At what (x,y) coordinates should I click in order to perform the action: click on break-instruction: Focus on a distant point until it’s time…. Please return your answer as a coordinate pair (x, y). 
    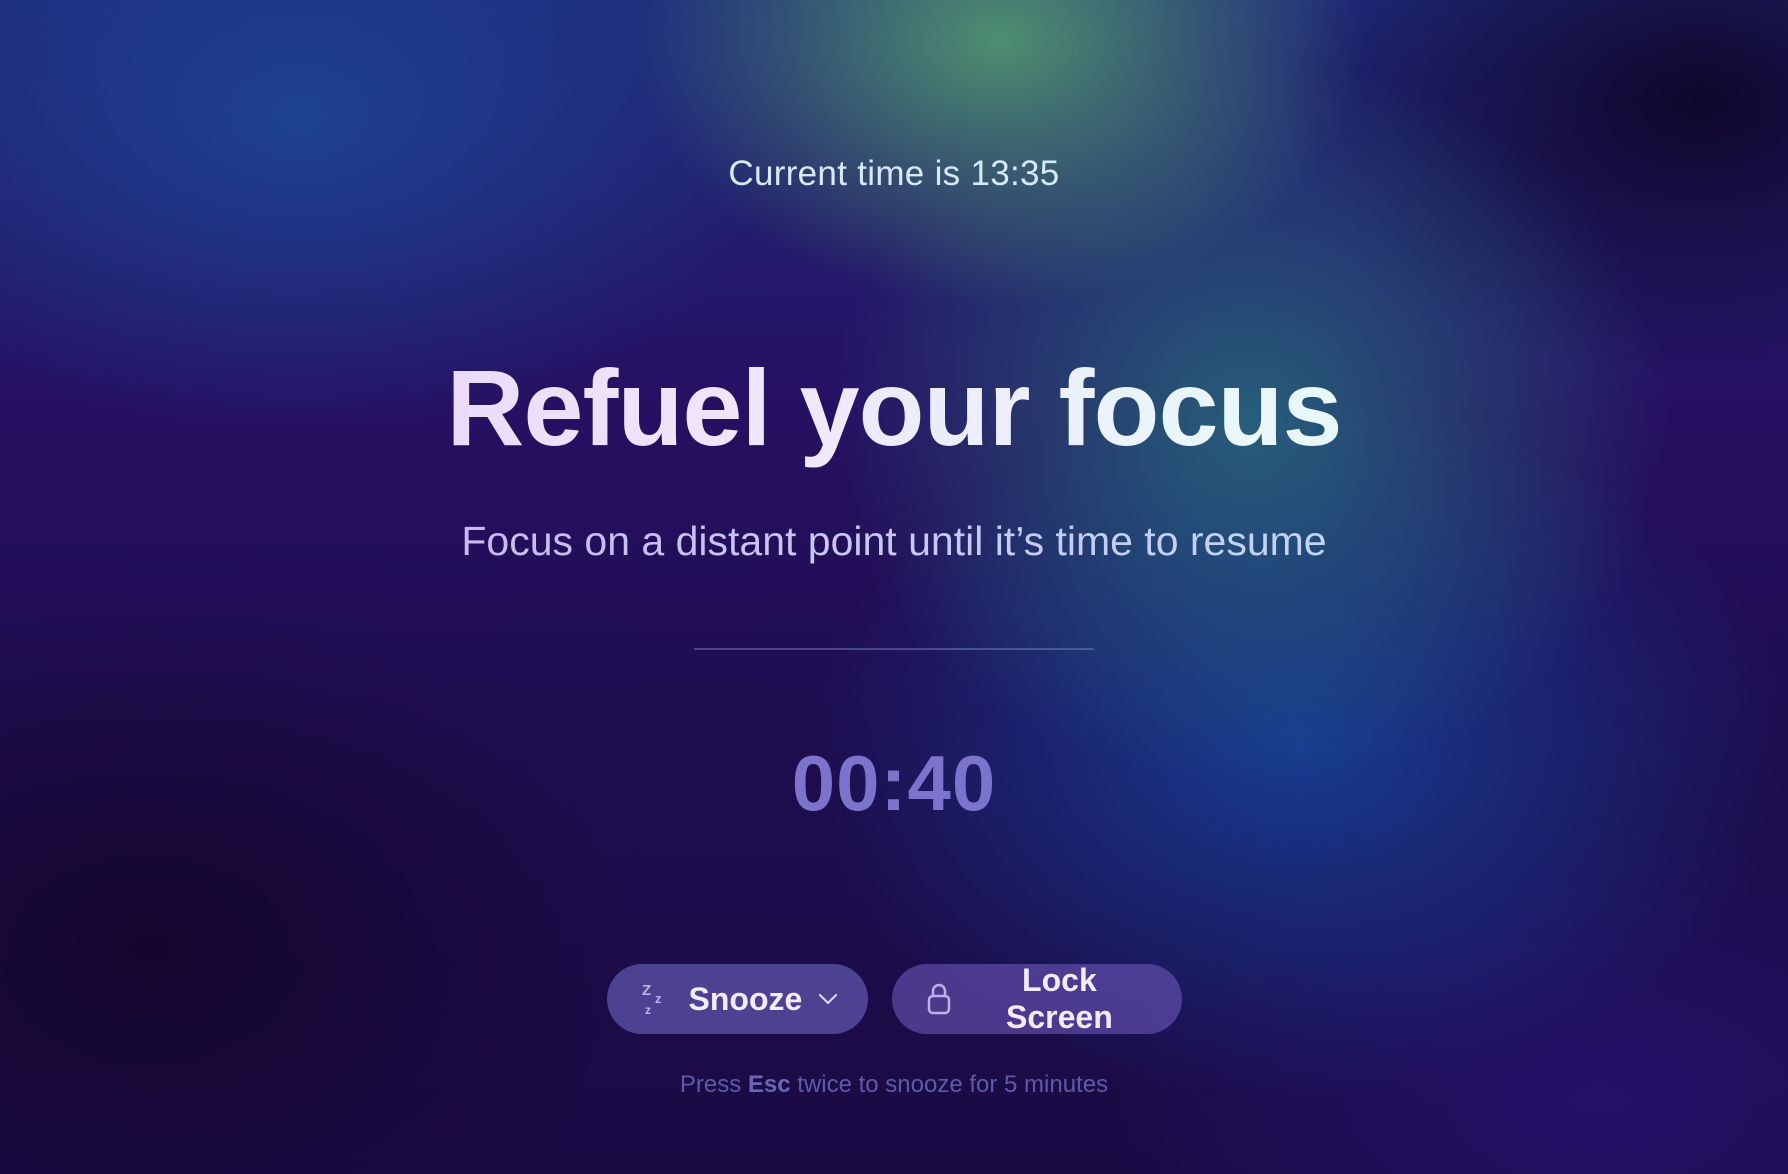
    Looking at the image, I should click on (894, 541).